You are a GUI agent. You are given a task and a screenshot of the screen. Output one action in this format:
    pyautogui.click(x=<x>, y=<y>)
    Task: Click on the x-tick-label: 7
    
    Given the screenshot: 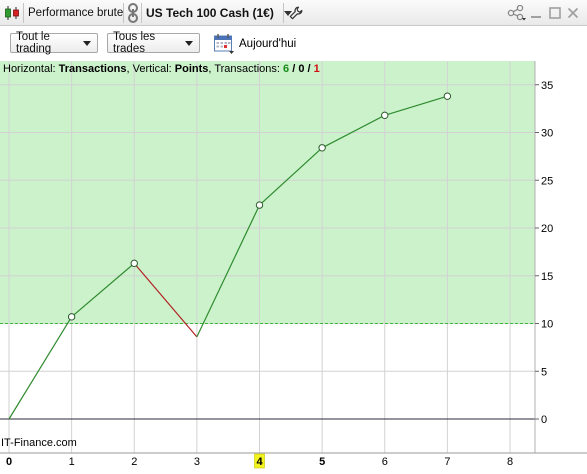 What is the action you would take?
    pyautogui.click(x=447, y=462)
    